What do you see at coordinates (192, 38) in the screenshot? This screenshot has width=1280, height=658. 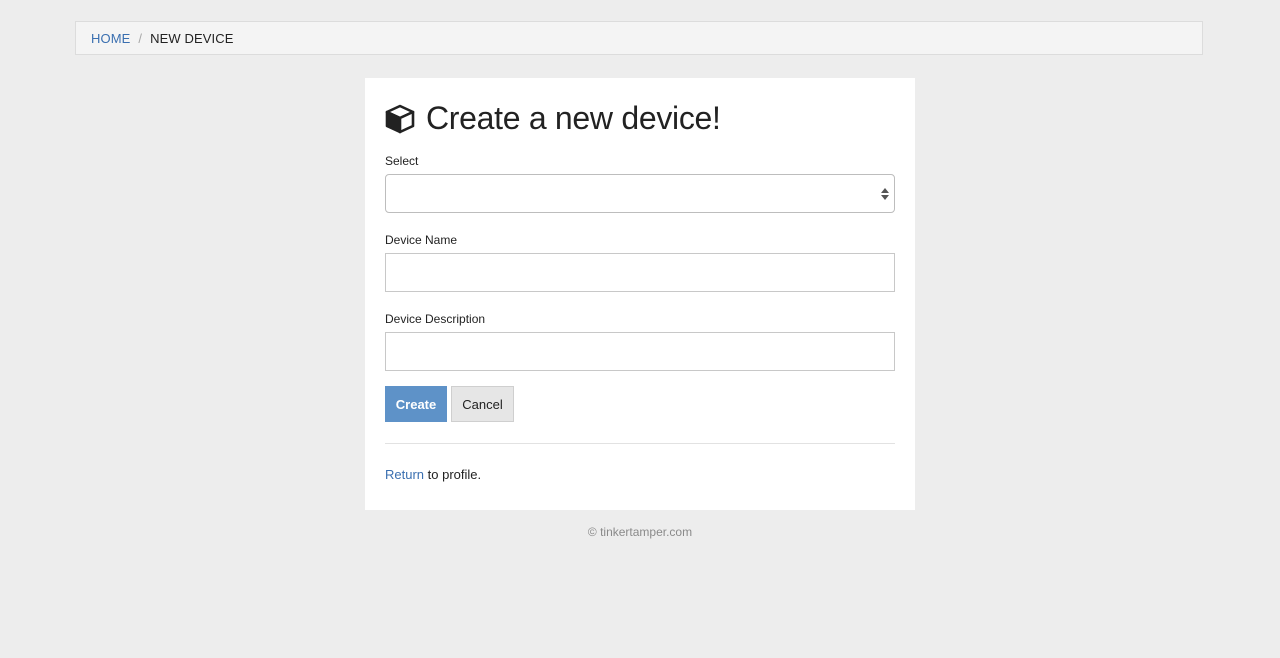 I see `breadcrumb-current: NEW DEVICE` at bounding box center [192, 38].